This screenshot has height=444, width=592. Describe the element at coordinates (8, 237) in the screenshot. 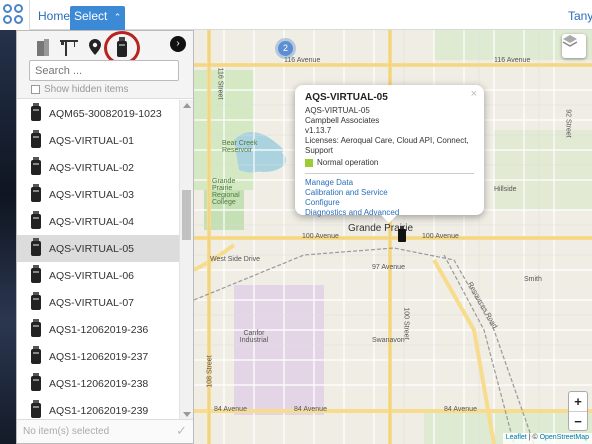

I see `background-strip` at that location.